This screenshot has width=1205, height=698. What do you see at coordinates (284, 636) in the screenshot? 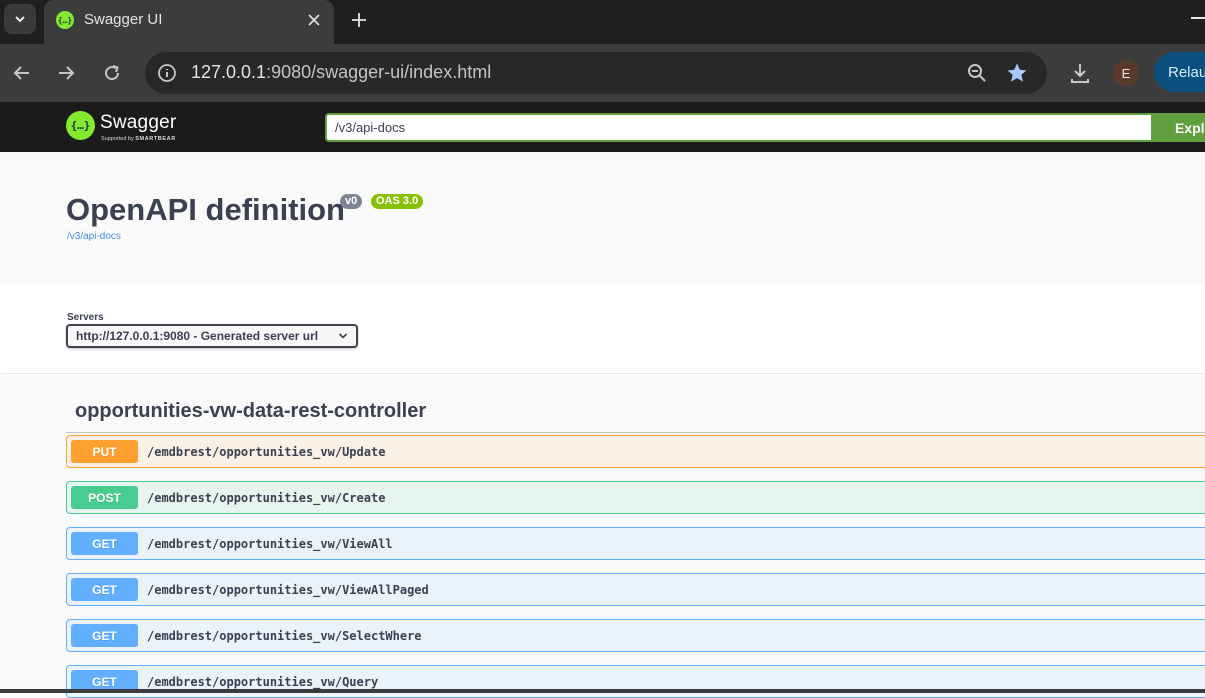
I see `operation-path: /emdbrest/opportunities_vw/SelectWhere` at bounding box center [284, 636].